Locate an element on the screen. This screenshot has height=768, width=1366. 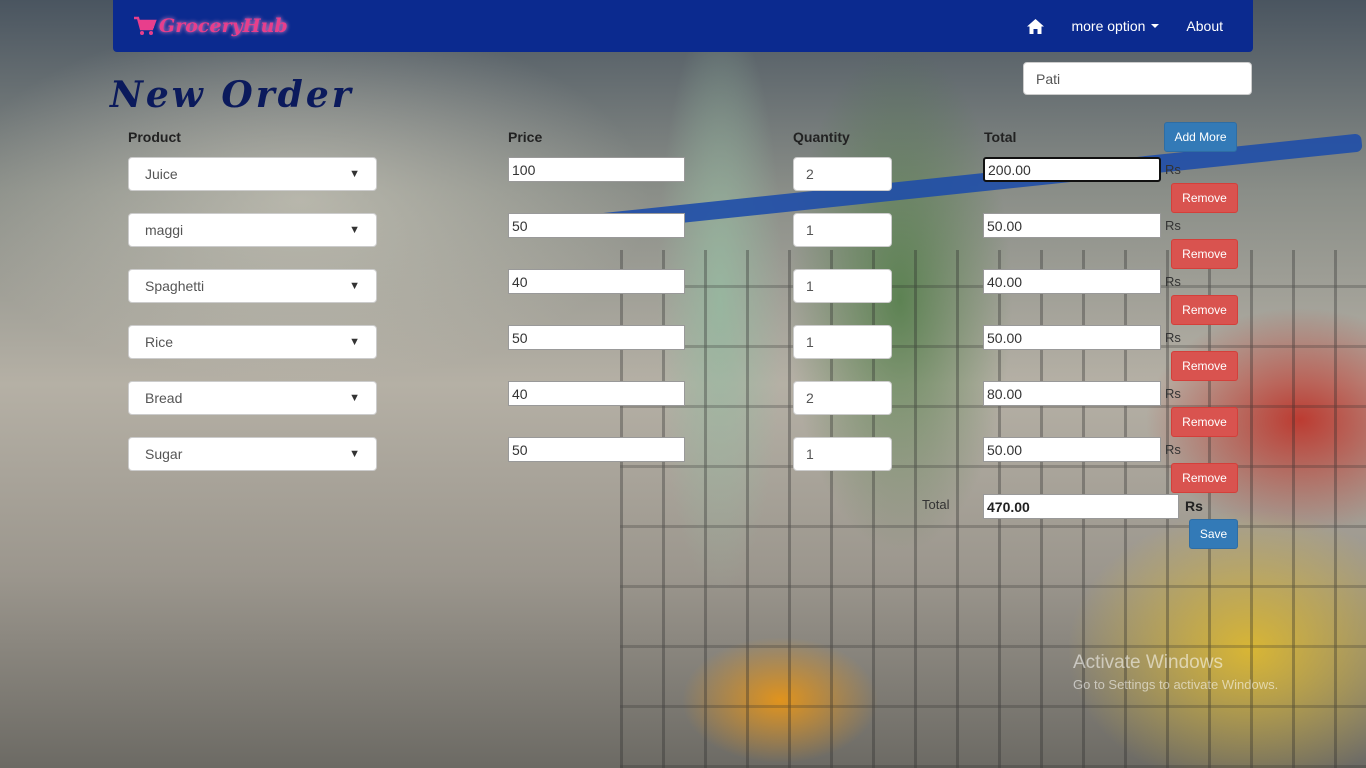
nav-more-option-dropdown: more option is located at coordinates (1115, 26).